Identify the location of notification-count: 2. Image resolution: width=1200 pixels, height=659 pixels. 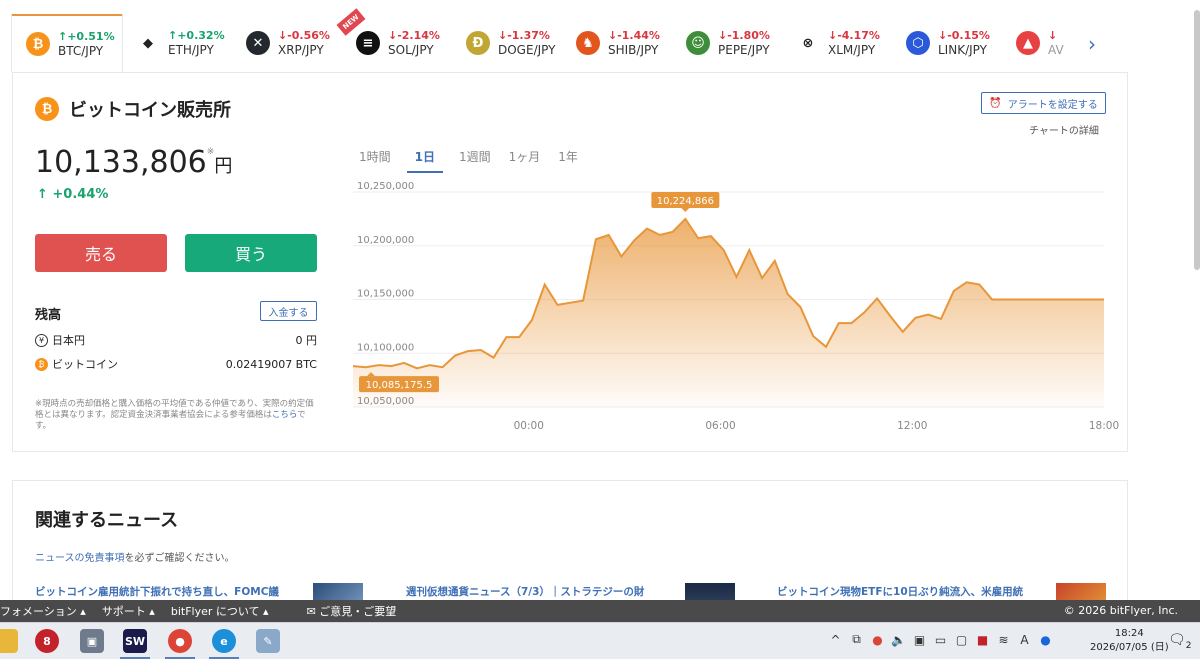
(1188, 645).